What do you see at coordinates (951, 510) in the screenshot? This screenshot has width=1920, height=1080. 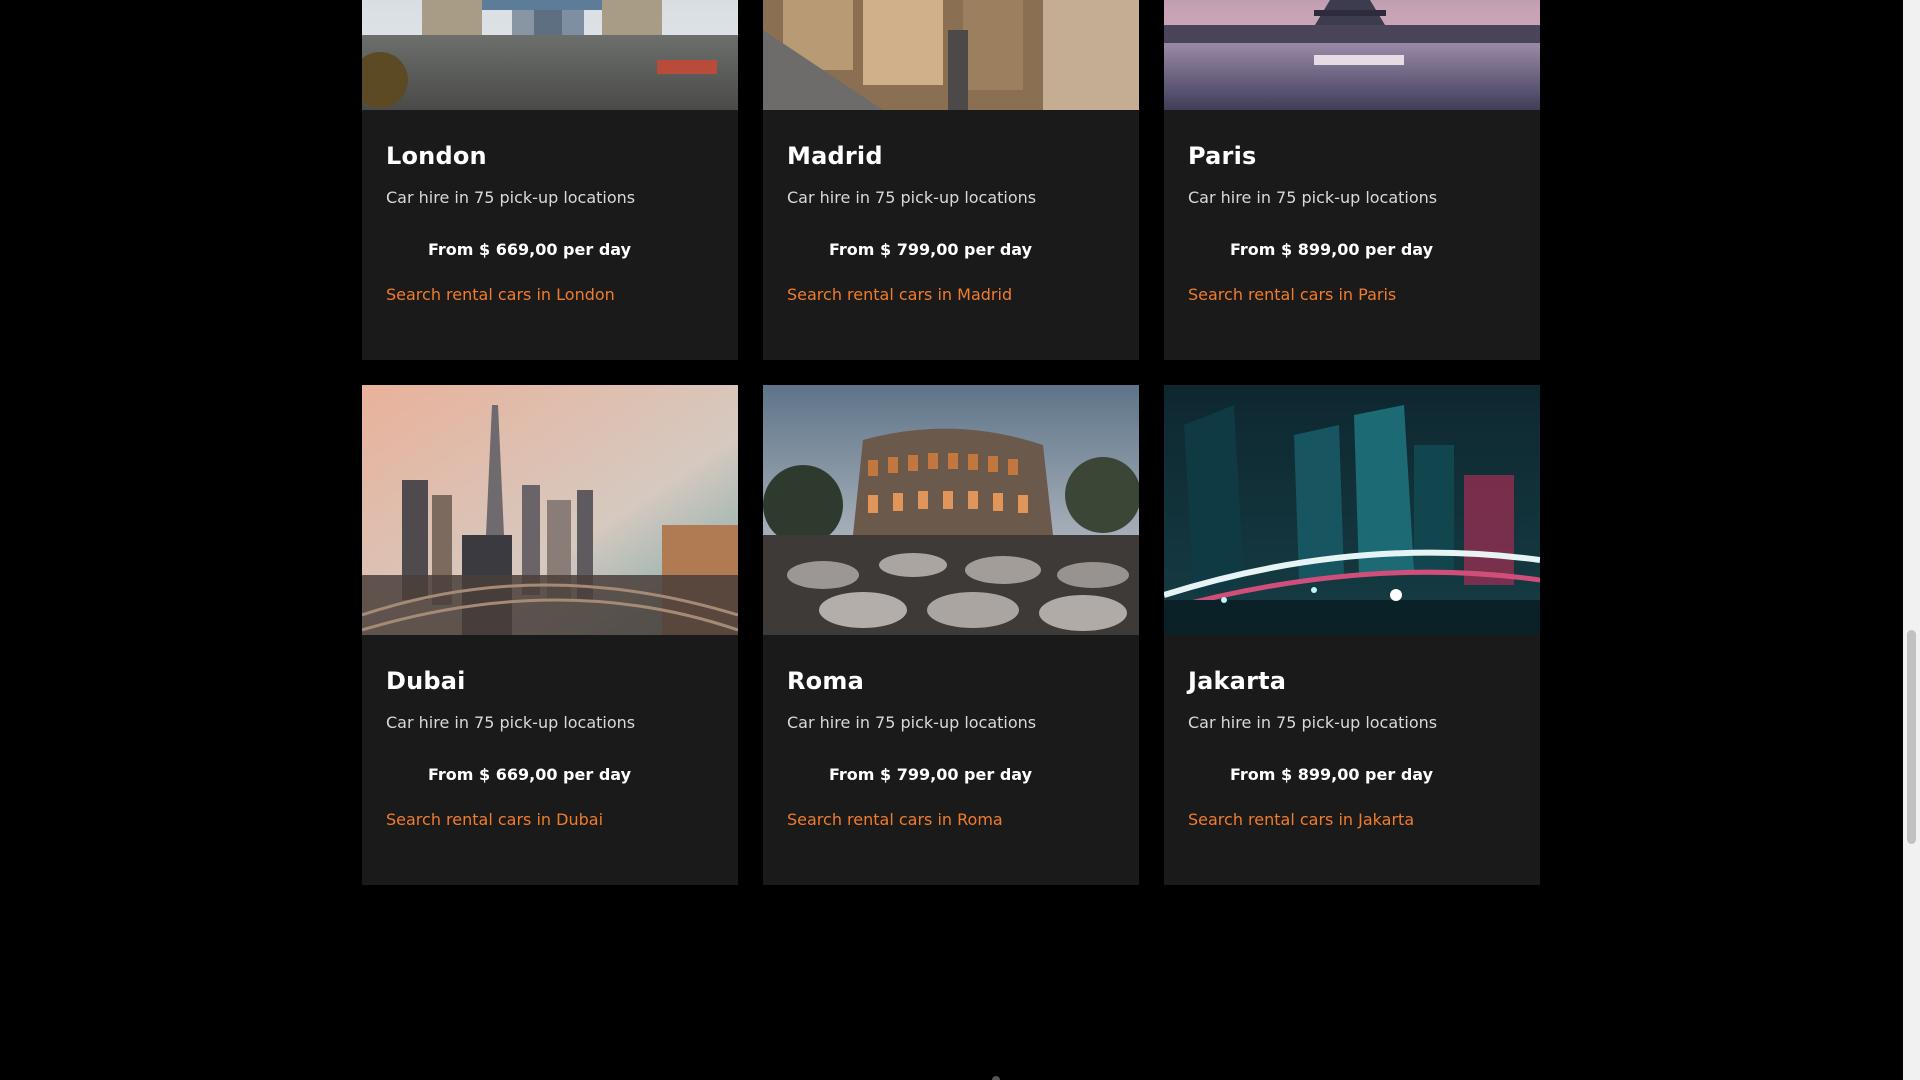 I see `colosseum-photo` at bounding box center [951, 510].